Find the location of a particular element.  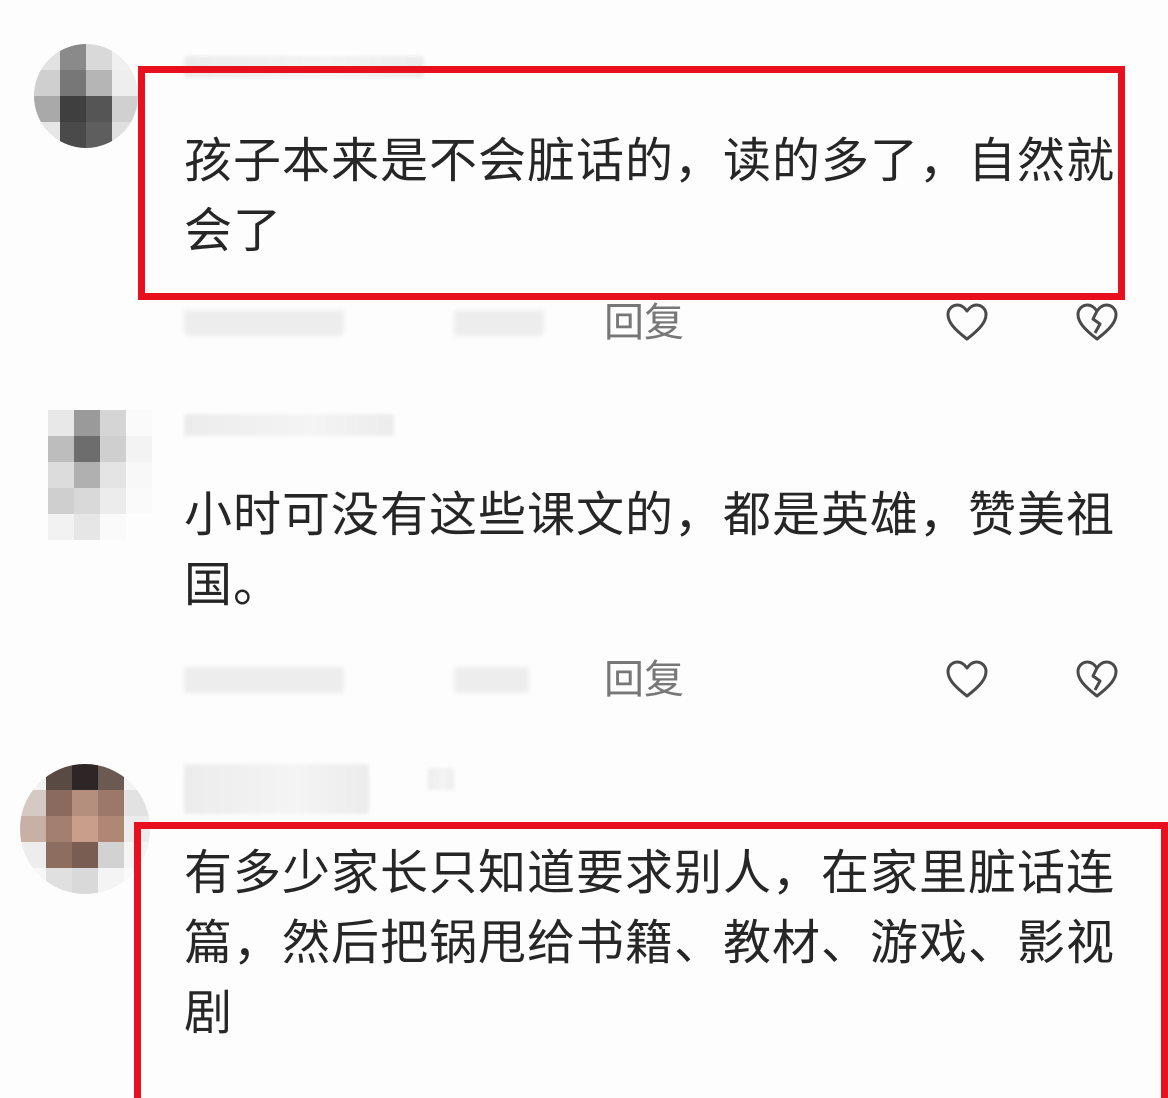

comment-text: 小时可没有这些课文的，都是英雄，赞美祖国。 is located at coordinates (650, 550).